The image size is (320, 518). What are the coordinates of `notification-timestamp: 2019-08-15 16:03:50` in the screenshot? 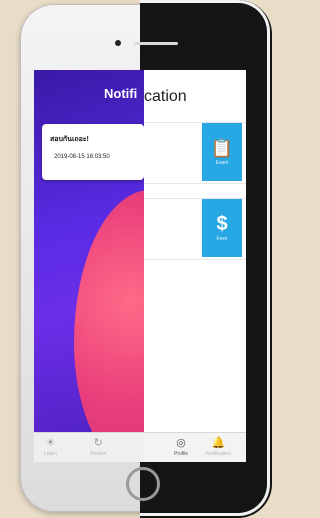 It's located at (82, 157).